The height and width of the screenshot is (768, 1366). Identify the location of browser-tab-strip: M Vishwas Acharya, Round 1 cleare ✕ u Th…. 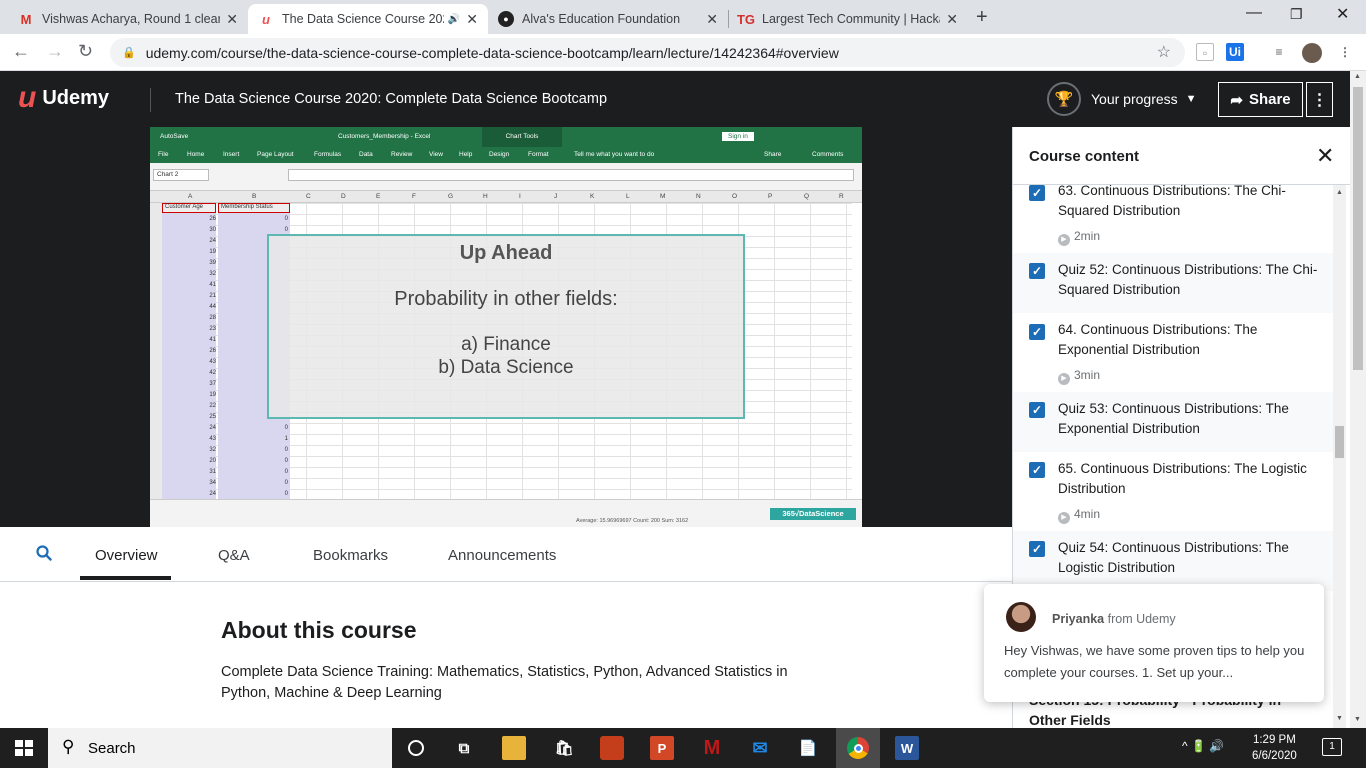
(683, 17).